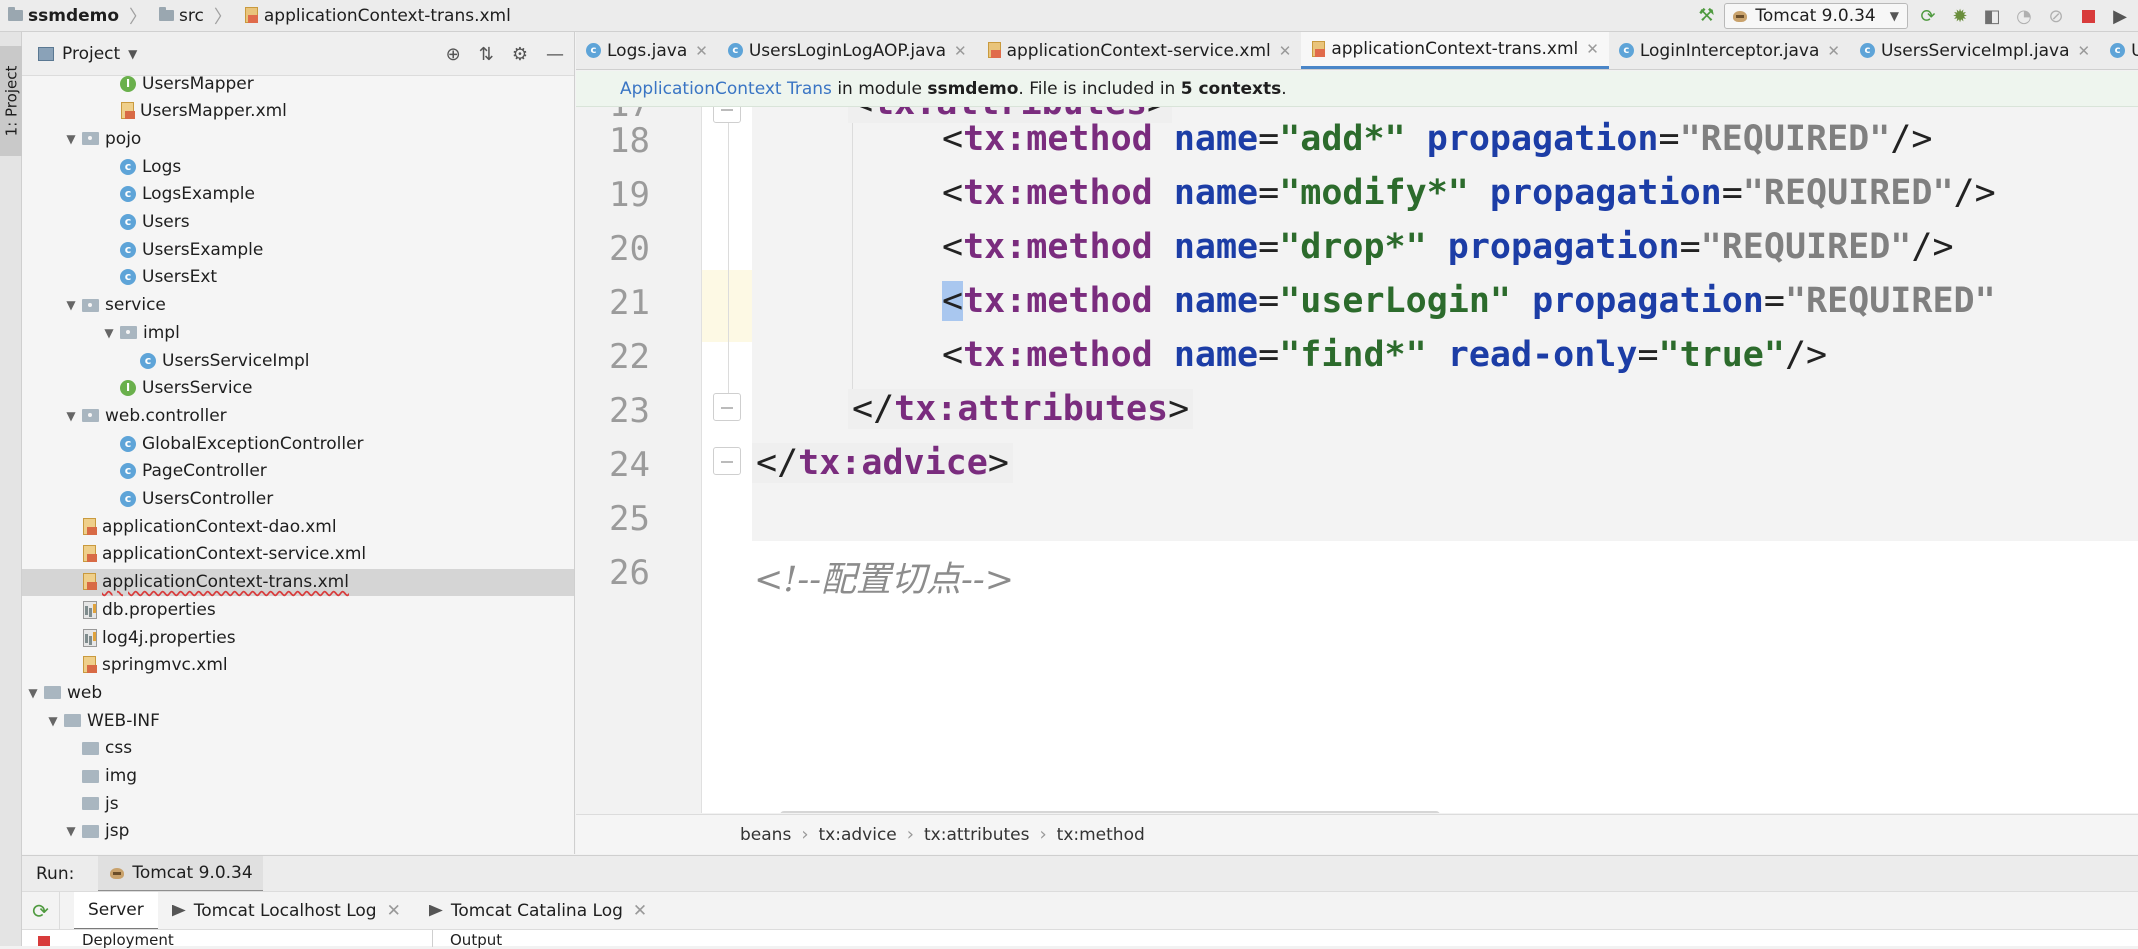 This screenshot has width=2138, height=949. What do you see at coordinates (203, 111) in the screenshot?
I see `tree-item: UsersMapper.xml` at bounding box center [203, 111].